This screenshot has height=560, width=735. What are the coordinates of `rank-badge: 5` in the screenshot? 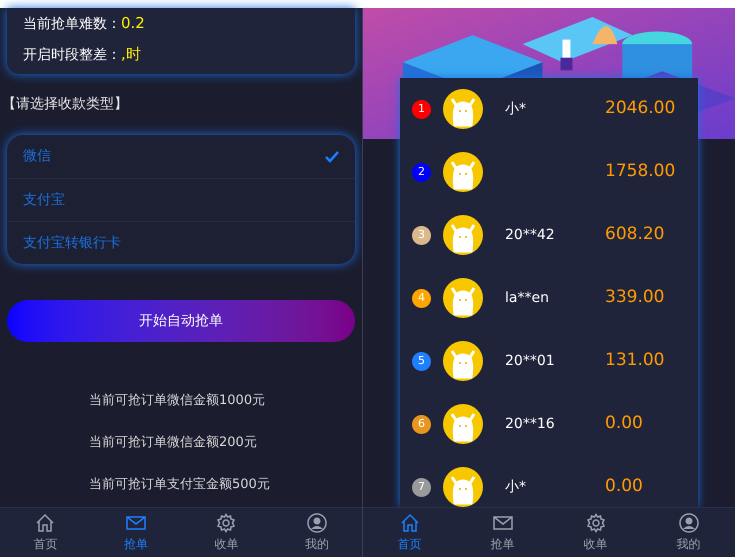 It's located at (421, 361).